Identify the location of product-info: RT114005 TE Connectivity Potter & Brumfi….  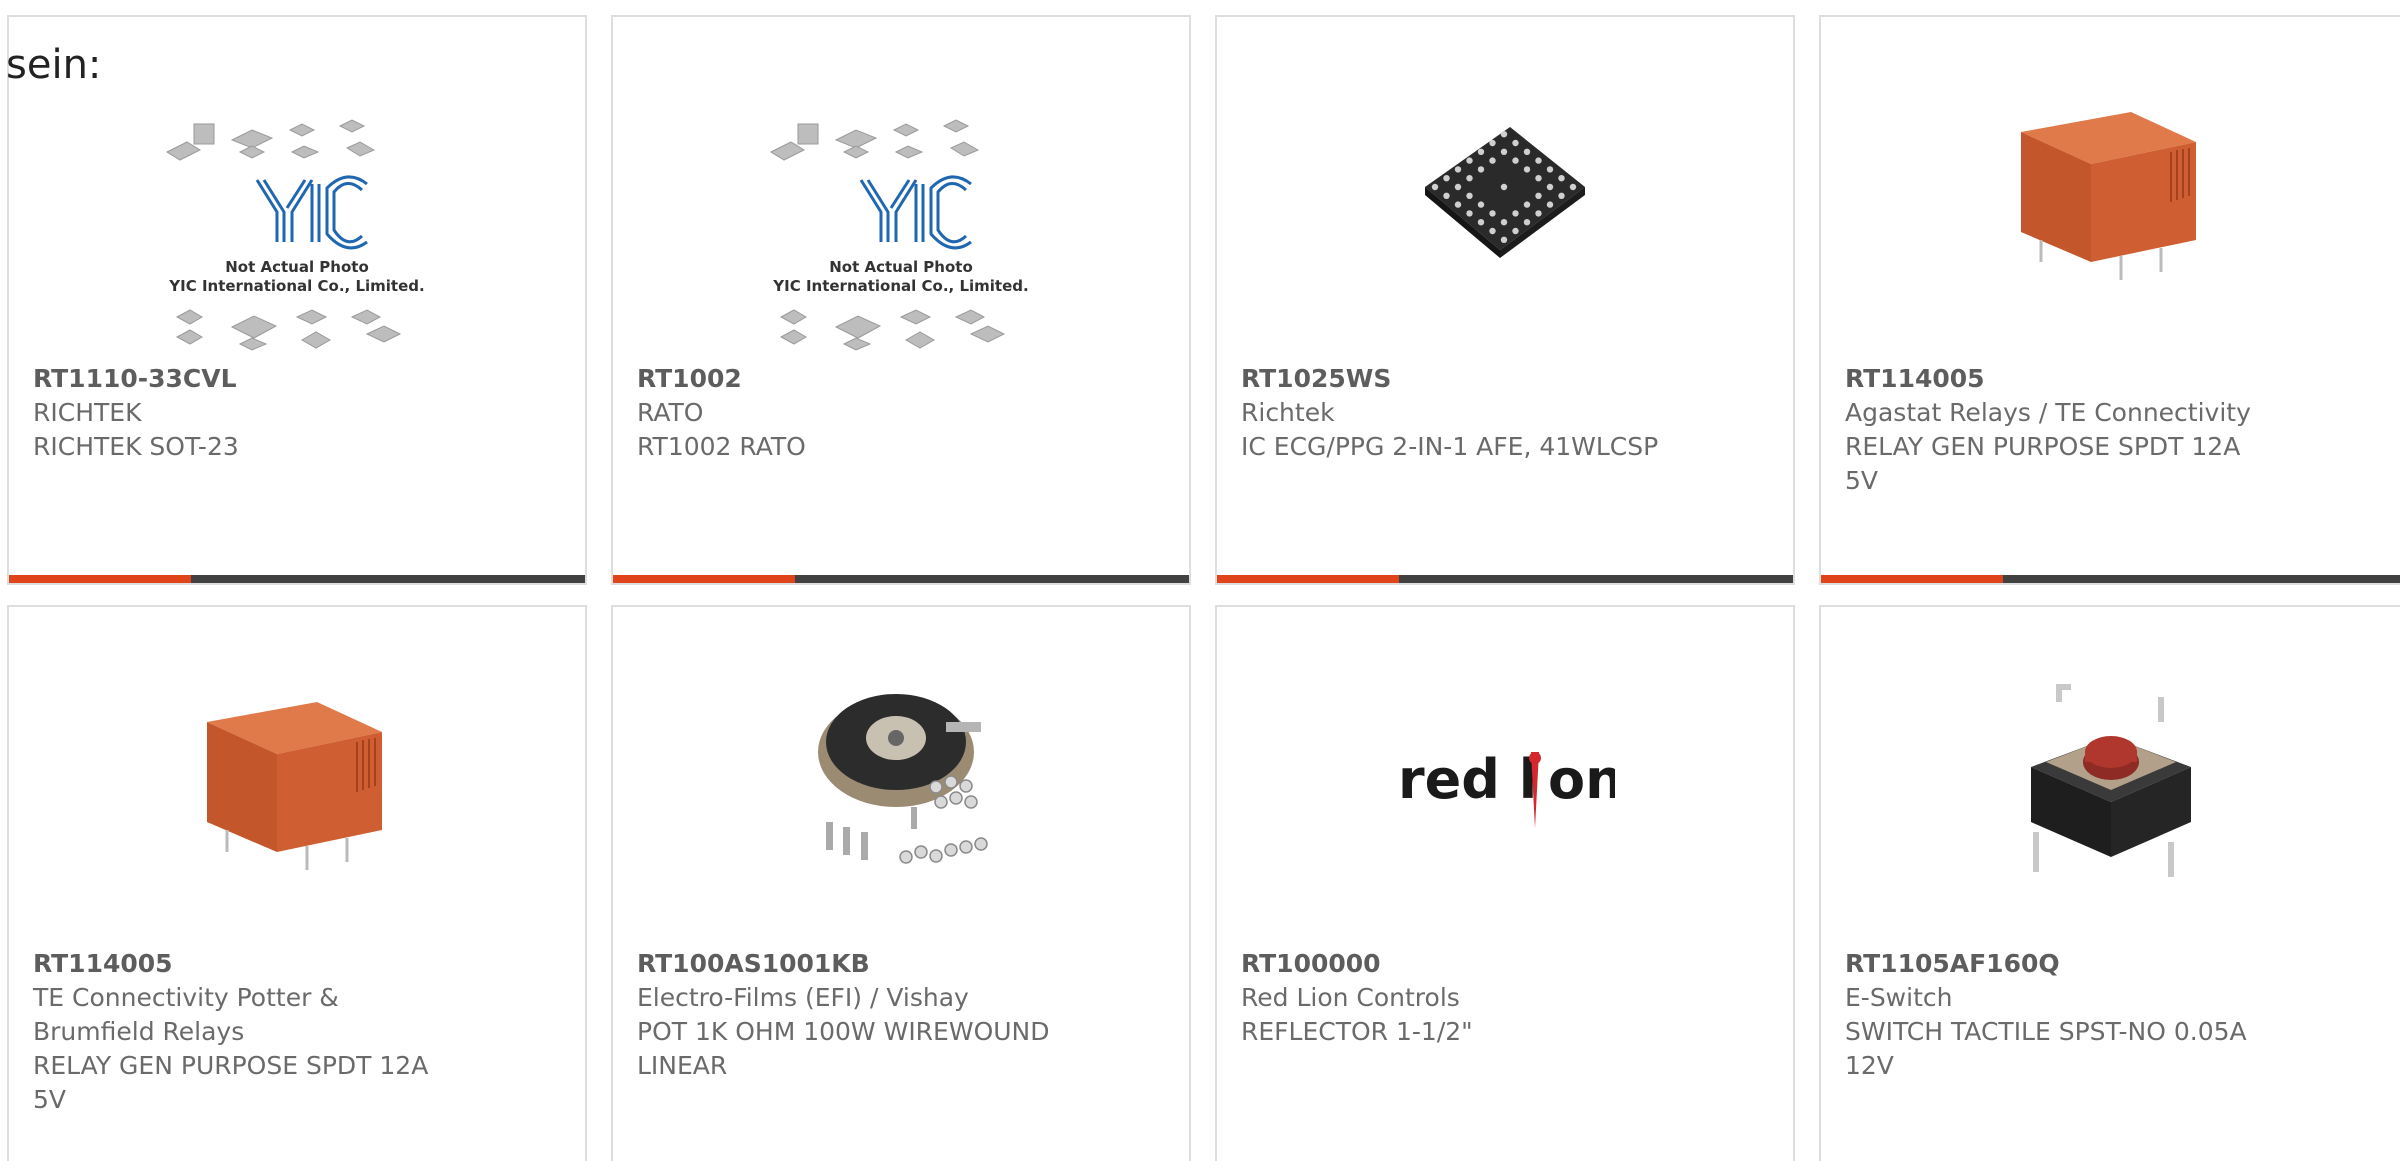
(297, 1032).